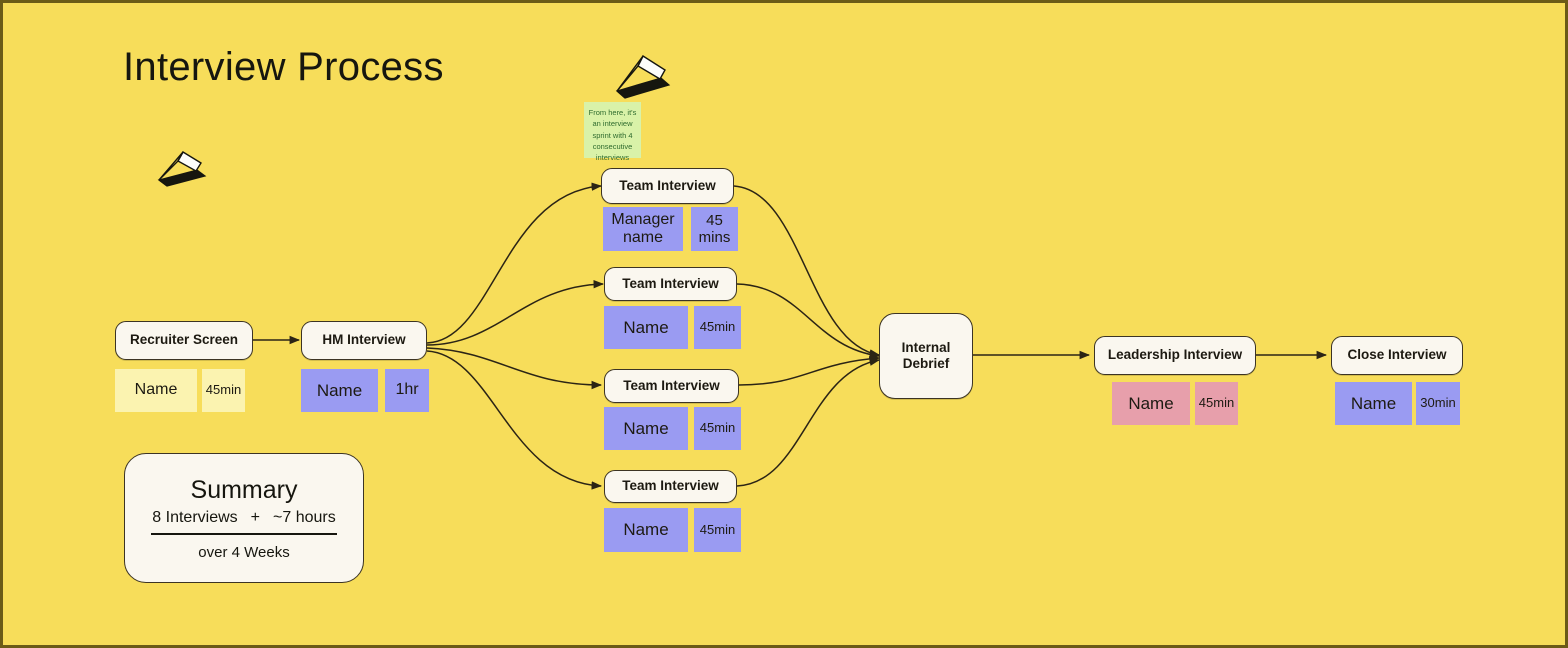  I want to click on chip-team-interview-3-duration: 45min, so click(717, 428).